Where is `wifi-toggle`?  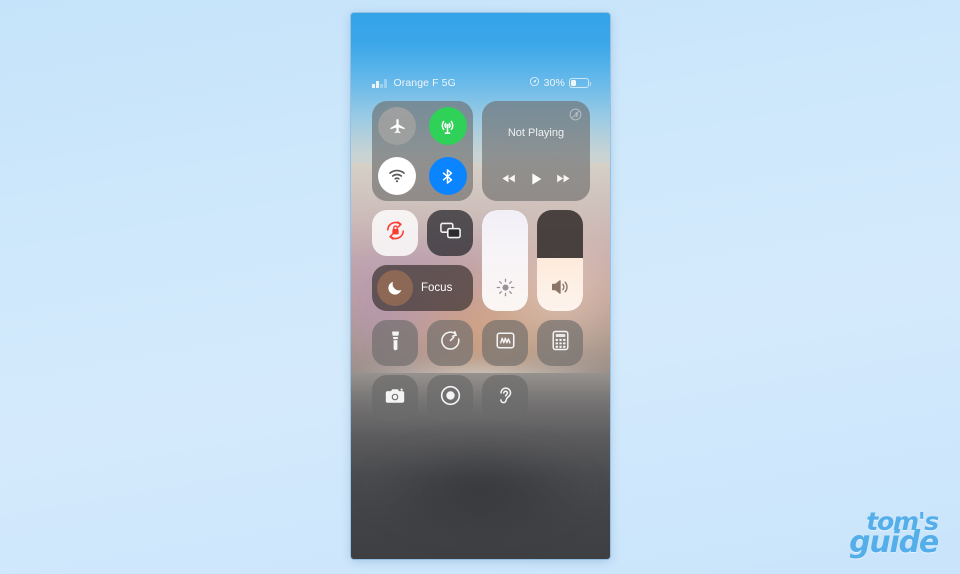 wifi-toggle is located at coordinates (397, 176).